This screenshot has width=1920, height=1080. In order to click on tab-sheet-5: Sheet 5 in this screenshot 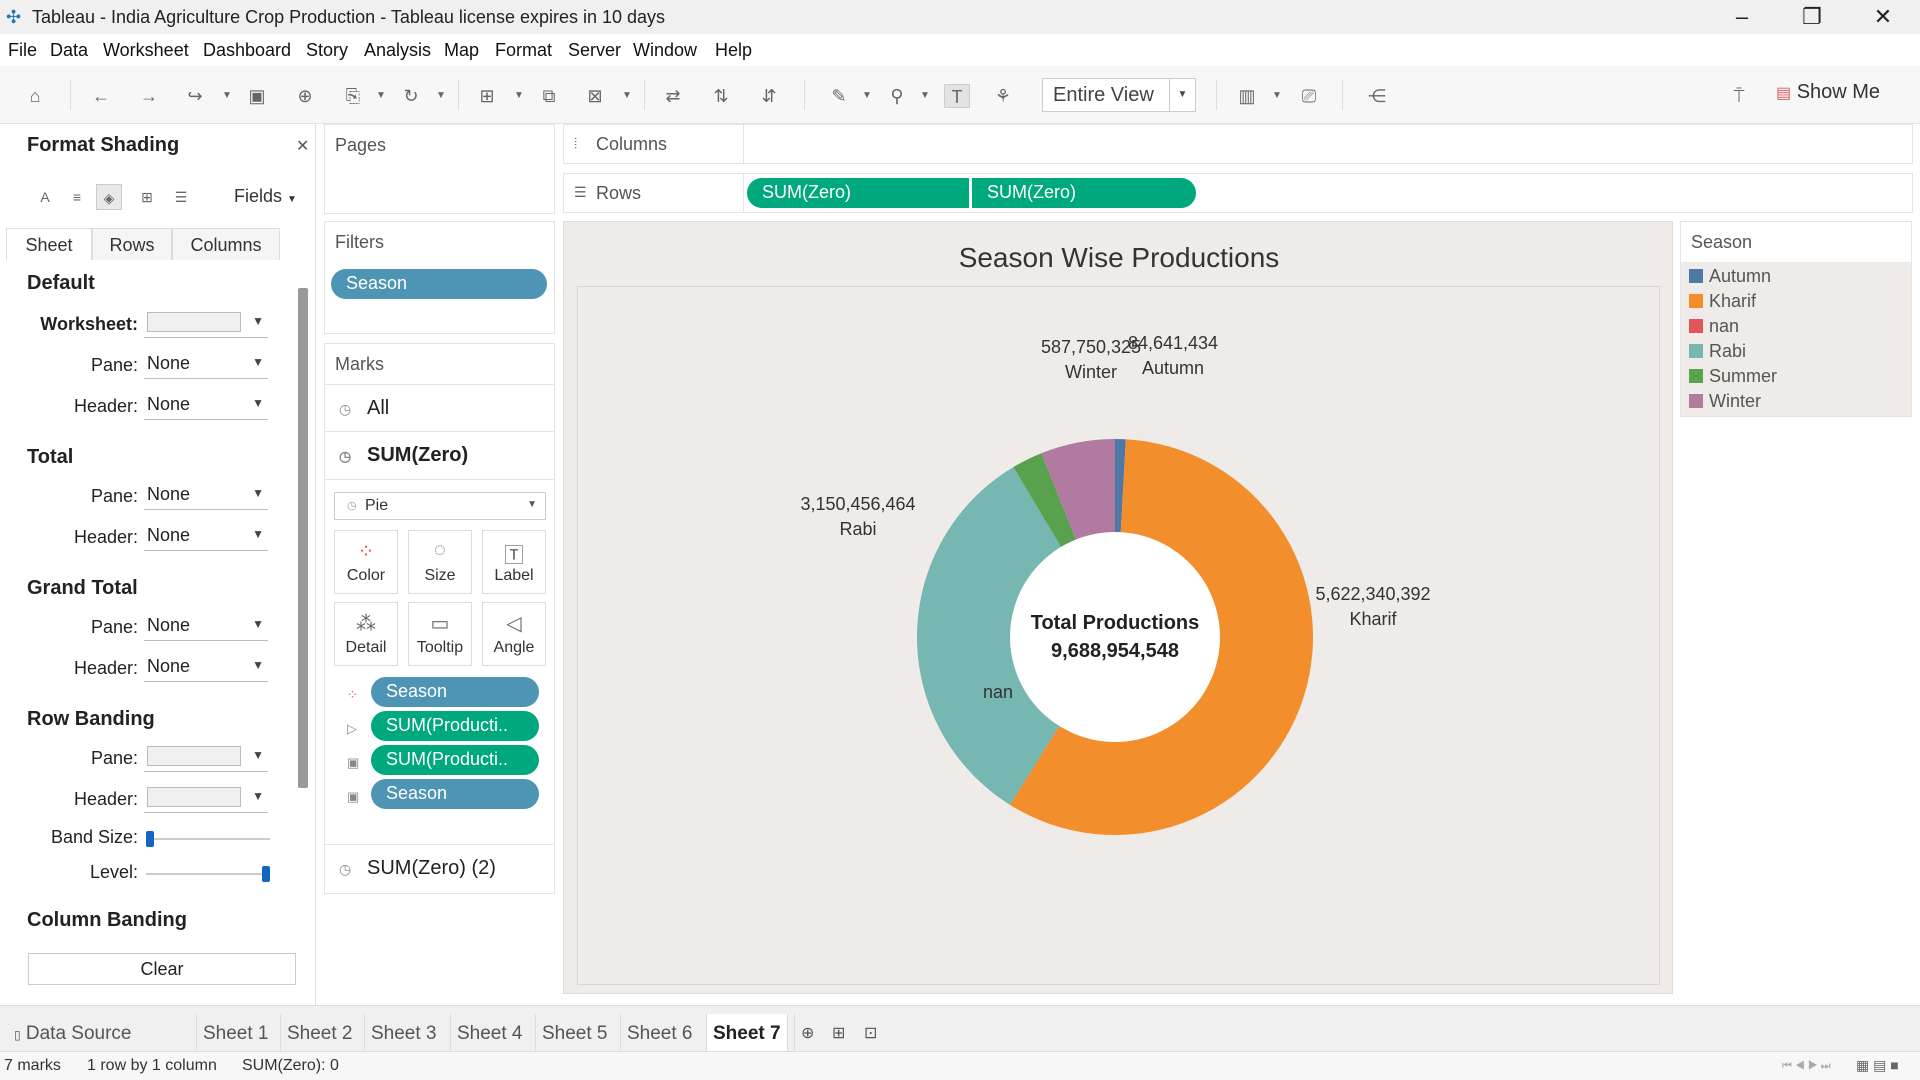, I will do `click(574, 1033)`.